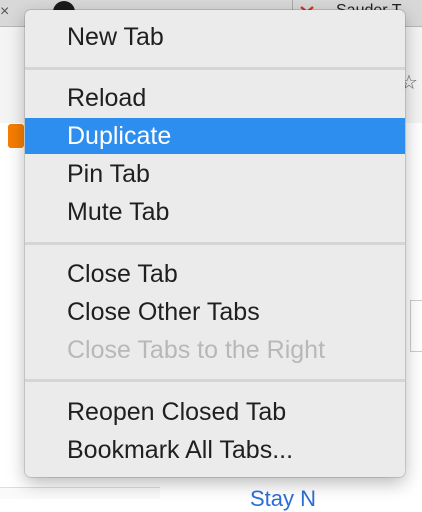  Describe the element at coordinates (80, 493) in the screenshot. I see `page-divider` at that location.